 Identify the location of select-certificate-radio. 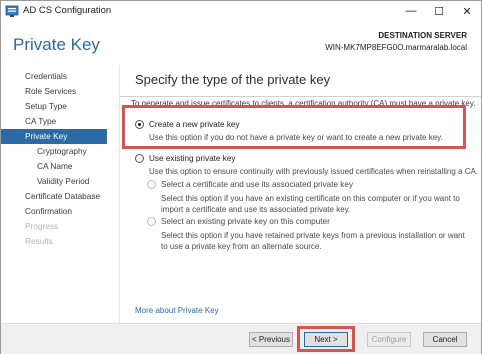
(151, 184).